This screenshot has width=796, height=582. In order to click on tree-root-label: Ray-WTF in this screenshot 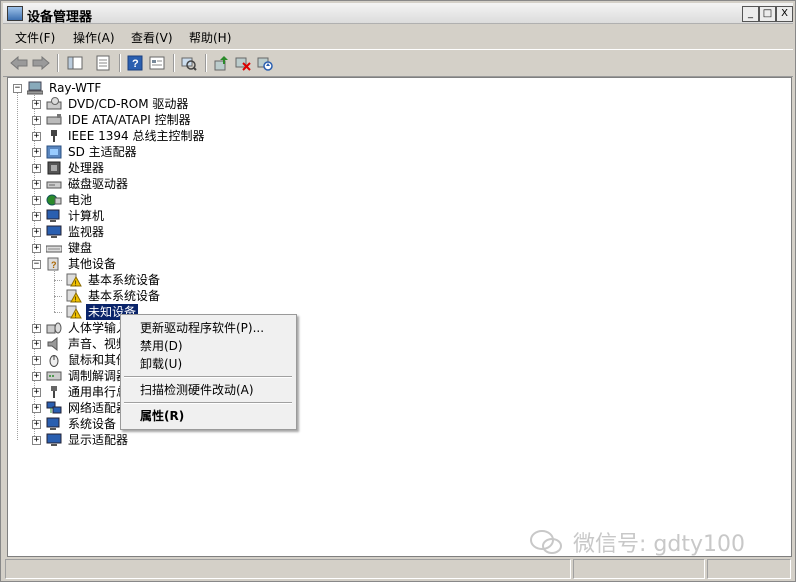, I will do `click(75, 88)`.